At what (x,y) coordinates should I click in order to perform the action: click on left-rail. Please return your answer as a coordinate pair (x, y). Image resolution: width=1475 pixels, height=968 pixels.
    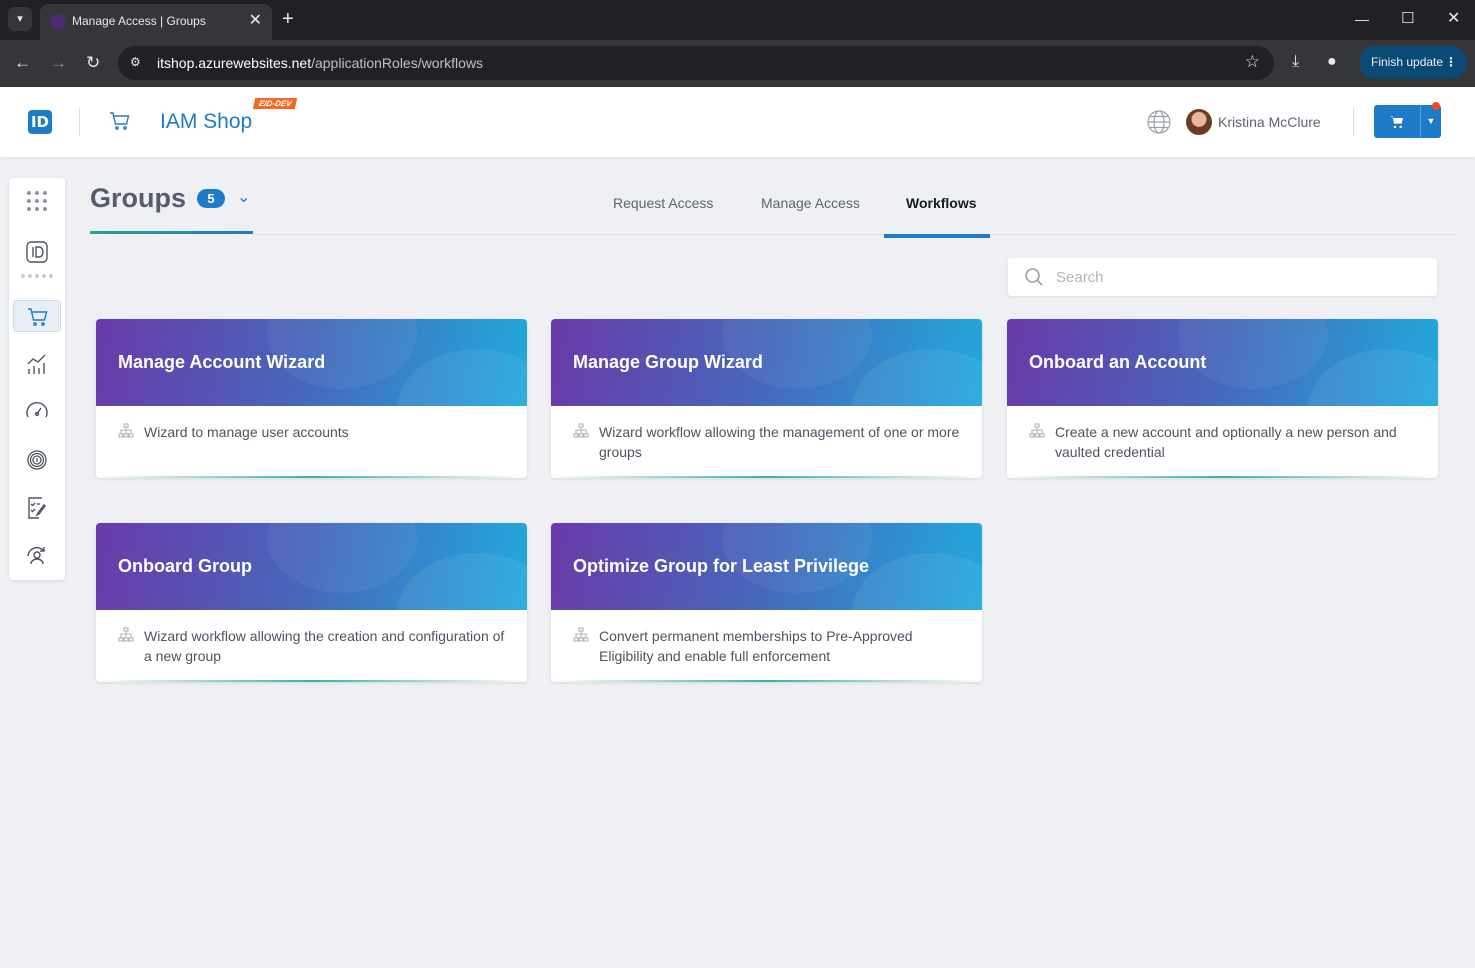
    Looking at the image, I should click on (37, 379).